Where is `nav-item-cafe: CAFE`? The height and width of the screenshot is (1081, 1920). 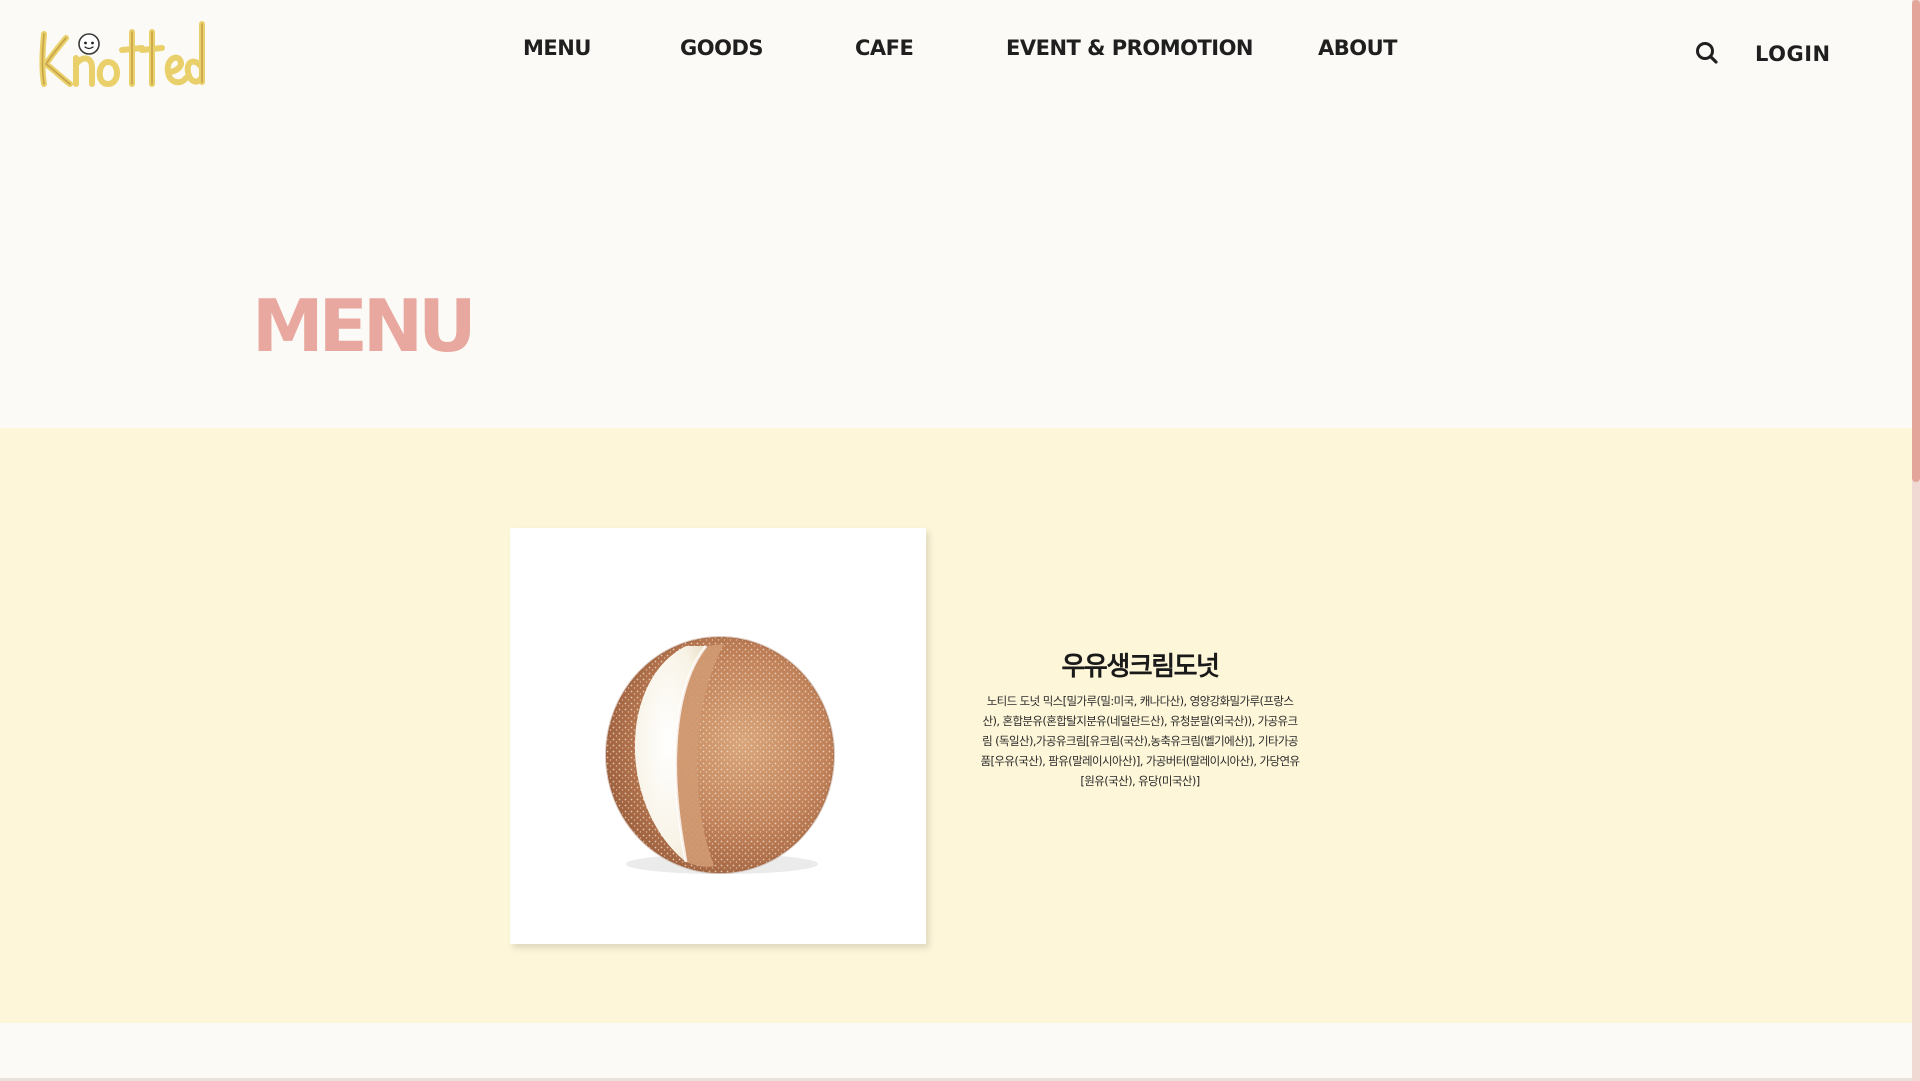
nav-item-cafe: CAFE is located at coordinates (884, 48).